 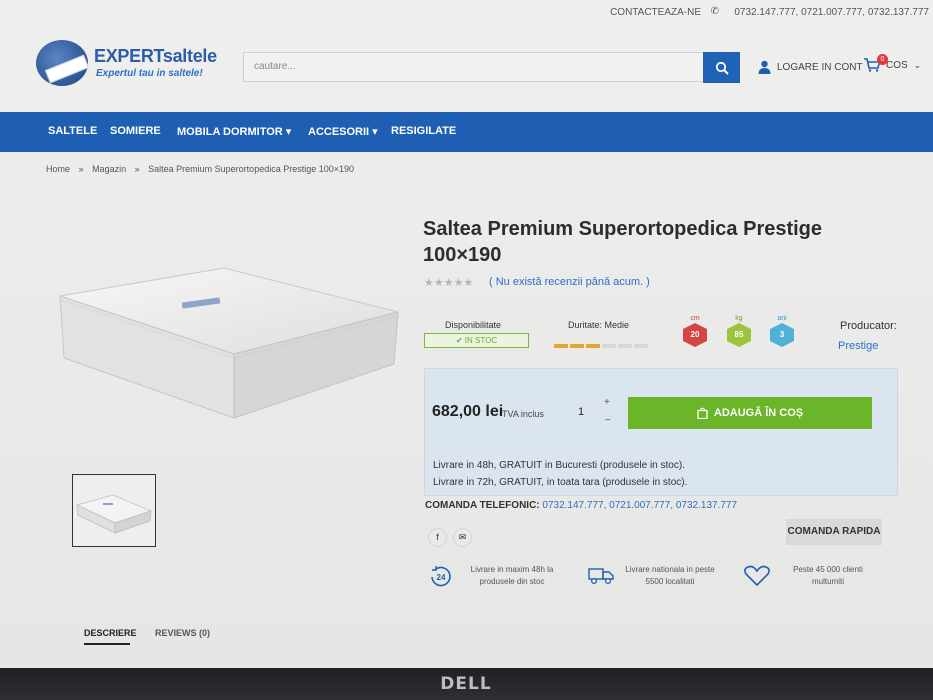 What do you see at coordinates (868, 326) in the screenshot?
I see `producer-label: Producator:` at bounding box center [868, 326].